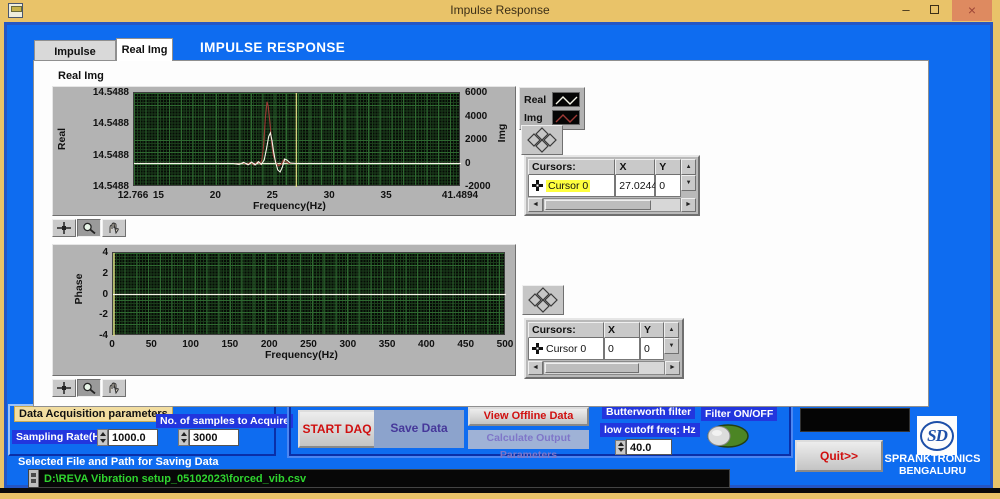 The height and width of the screenshot is (499, 1000). Describe the element at coordinates (426, 344) in the screenshot. I see `axis-tick-label: 400` at that location.